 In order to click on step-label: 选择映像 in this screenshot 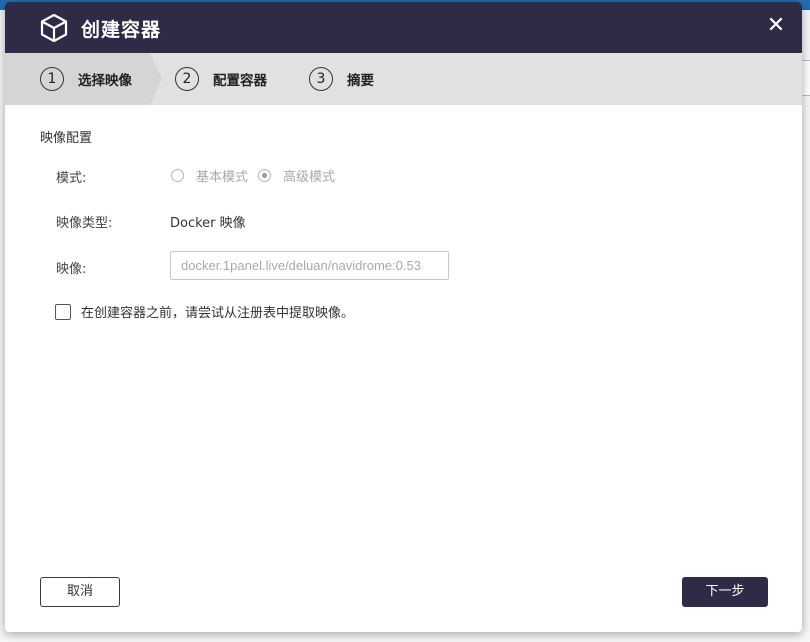, I will do `click(105, 81)`.